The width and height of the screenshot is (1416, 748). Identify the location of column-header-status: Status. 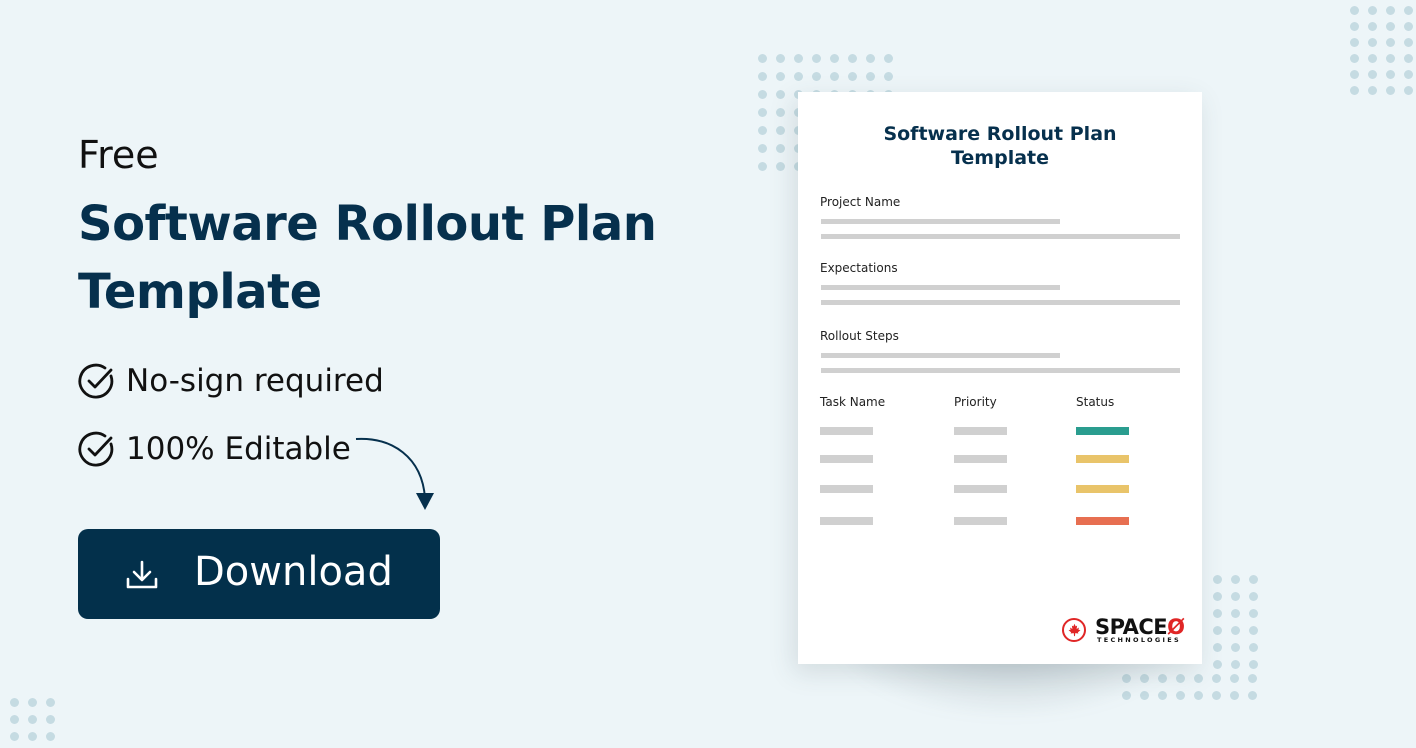
(1095, 402).